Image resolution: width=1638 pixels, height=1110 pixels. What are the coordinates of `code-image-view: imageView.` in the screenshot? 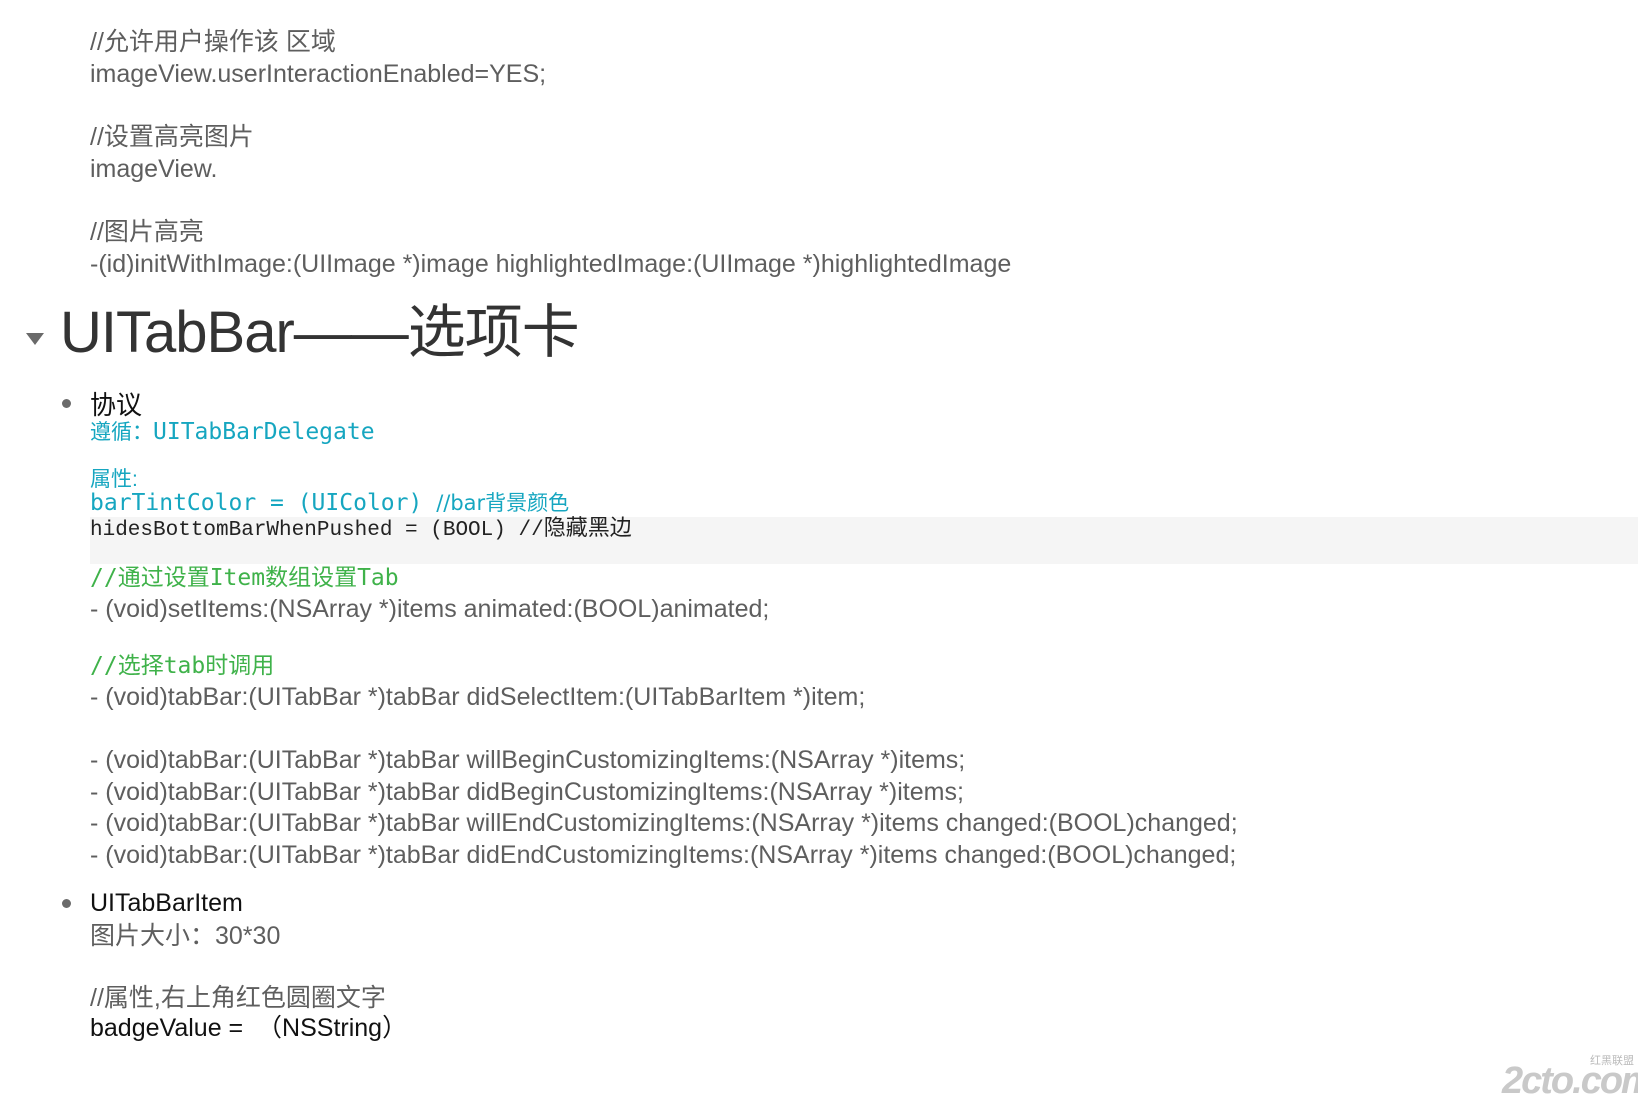 It's located at (154, 169).